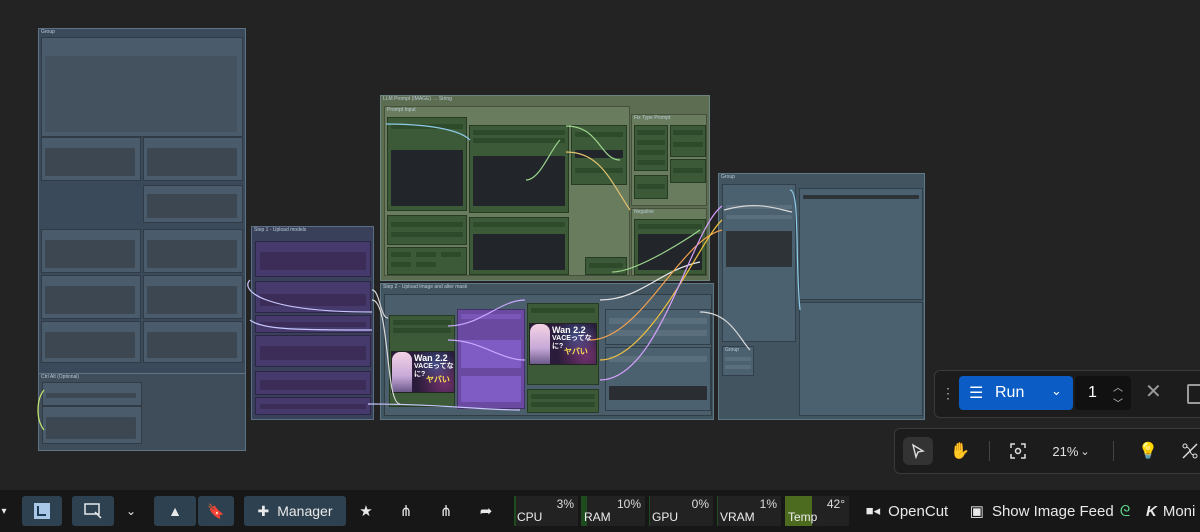 This screenshot has width=1200, height=532. What do you see at coordinates (546, 511) in the screenshot?
I see `cpu-meter: 3% CPU` at bounding box center [546, 511].